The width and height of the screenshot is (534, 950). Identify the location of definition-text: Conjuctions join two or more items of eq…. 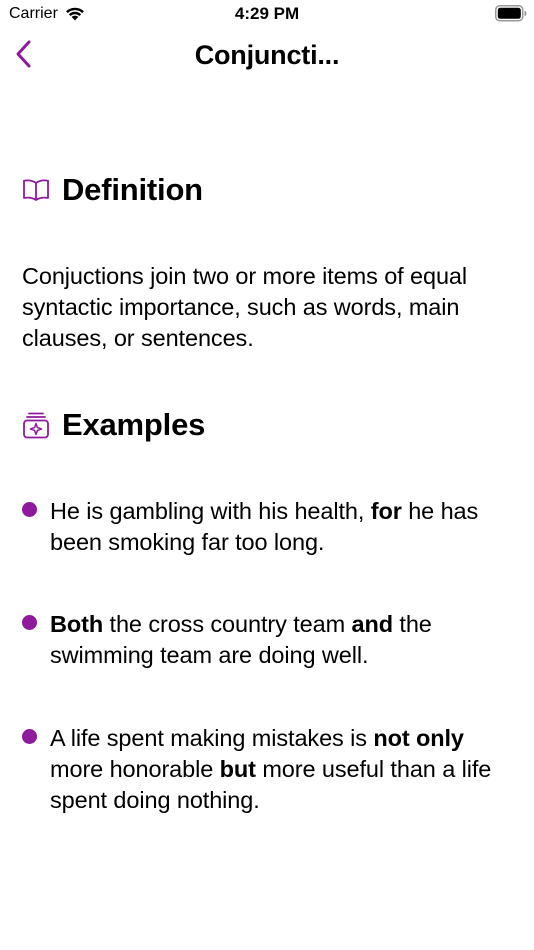
(245, 307).